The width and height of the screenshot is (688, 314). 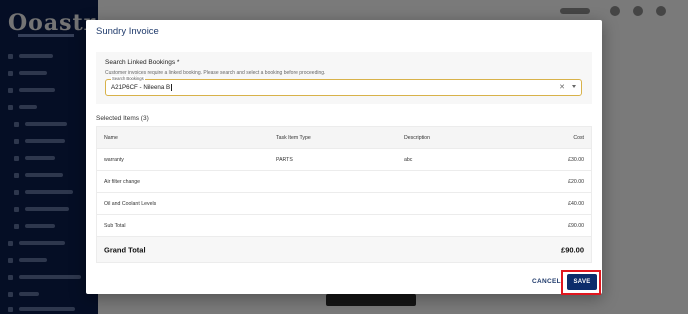 I want to click on table-header-row: Name Task Item Type Description Cost, so click(x=344, y=138).